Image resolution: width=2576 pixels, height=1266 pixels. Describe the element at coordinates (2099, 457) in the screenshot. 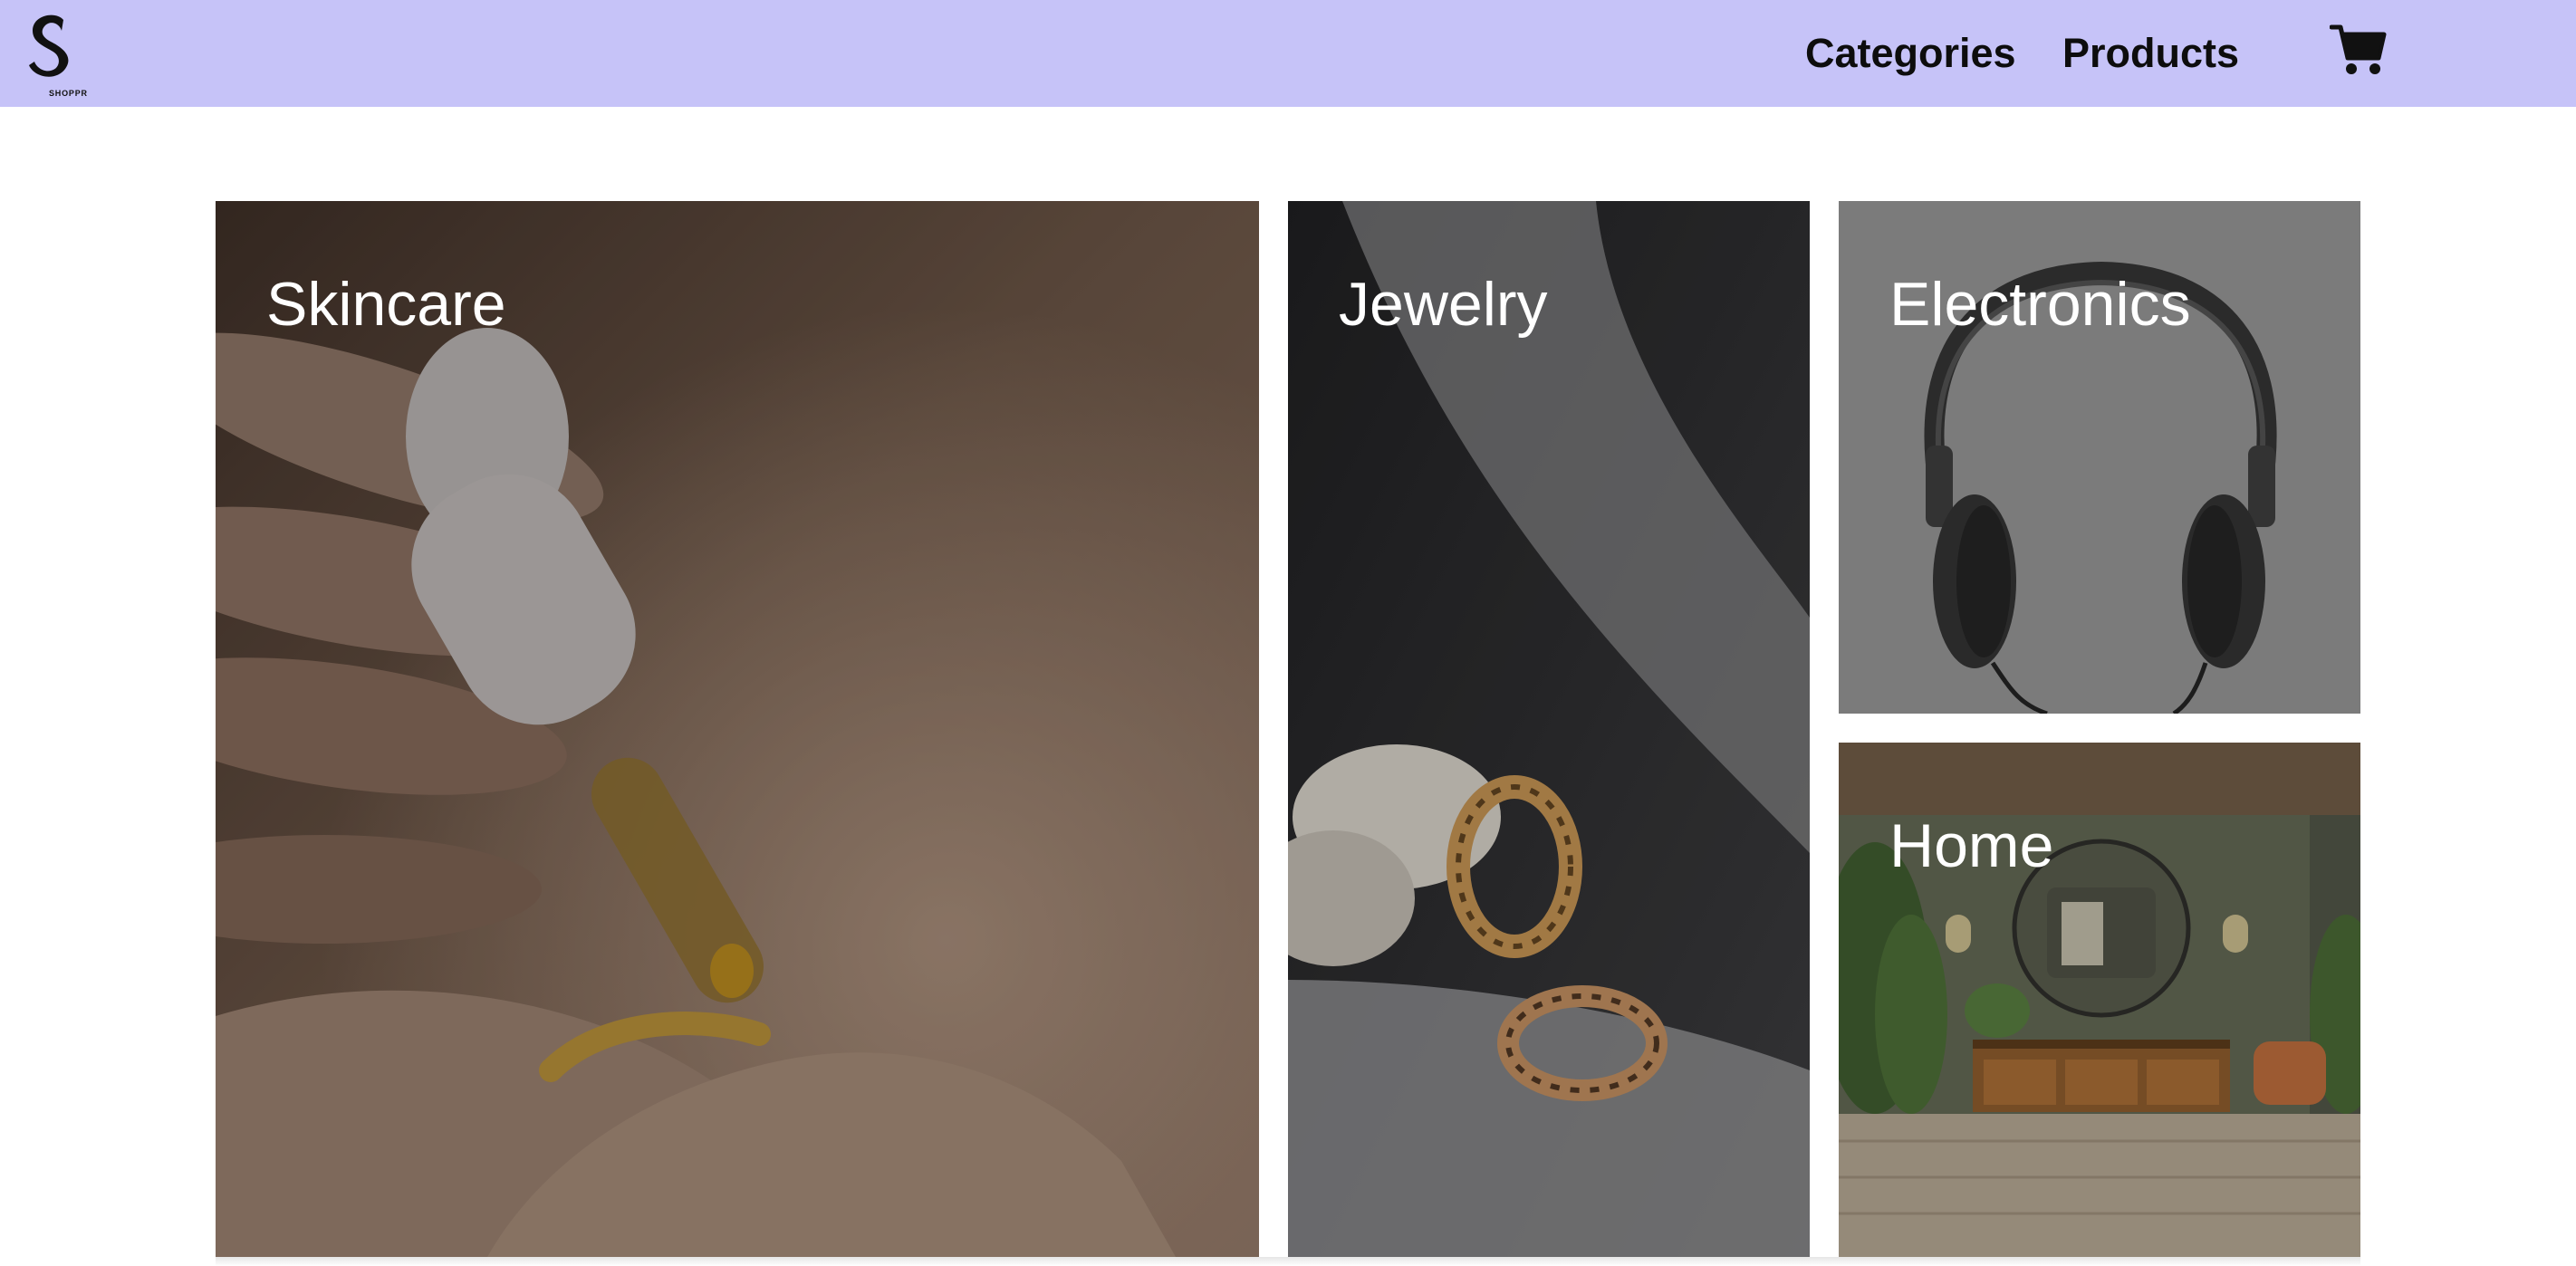

I see `category-tile-electronics: Electronics` at that location.